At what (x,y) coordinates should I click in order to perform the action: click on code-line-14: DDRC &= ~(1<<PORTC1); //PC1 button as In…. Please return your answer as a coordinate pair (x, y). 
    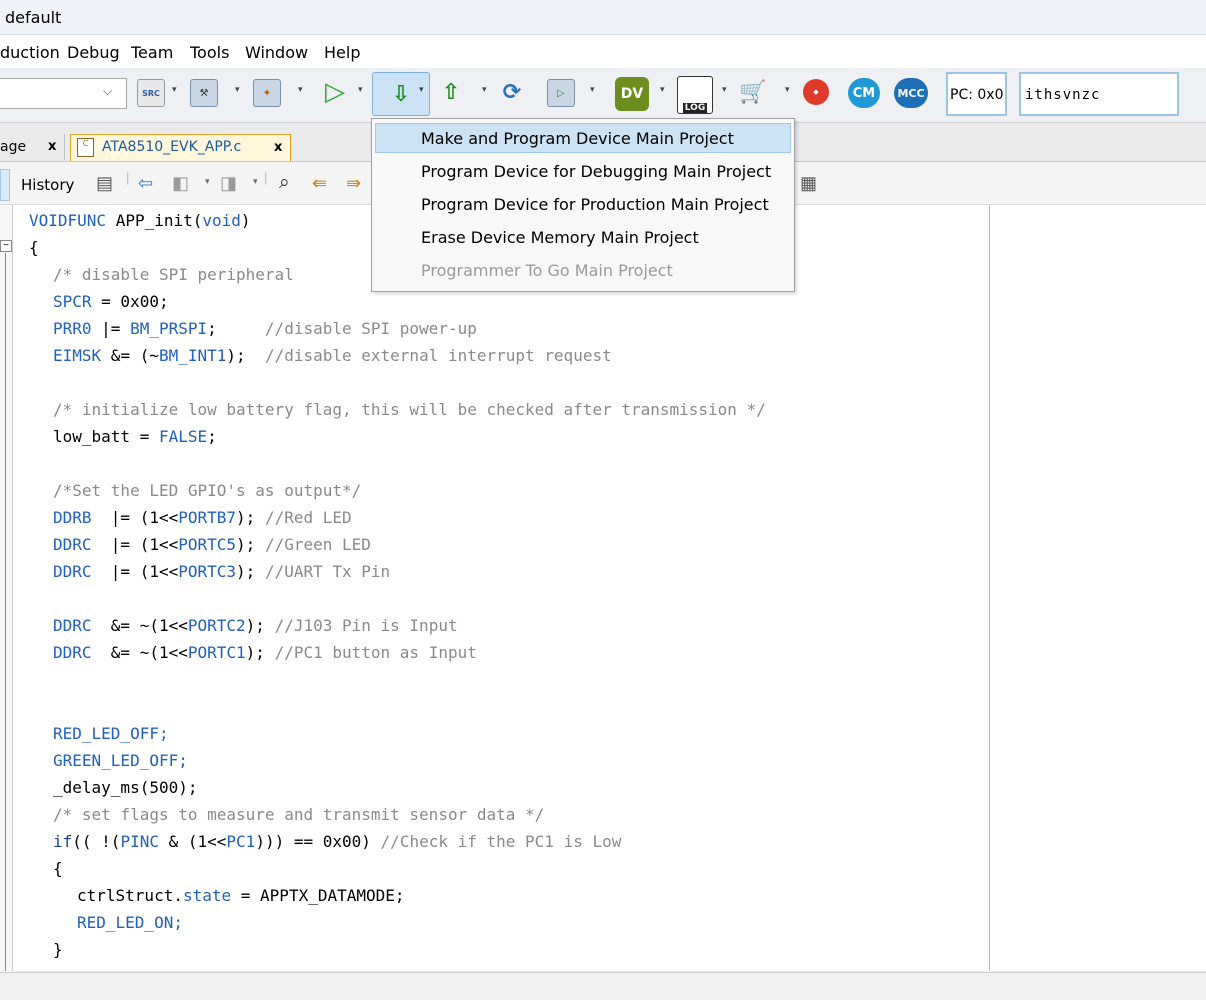
    Looking at the image, I should click on (265, 652).